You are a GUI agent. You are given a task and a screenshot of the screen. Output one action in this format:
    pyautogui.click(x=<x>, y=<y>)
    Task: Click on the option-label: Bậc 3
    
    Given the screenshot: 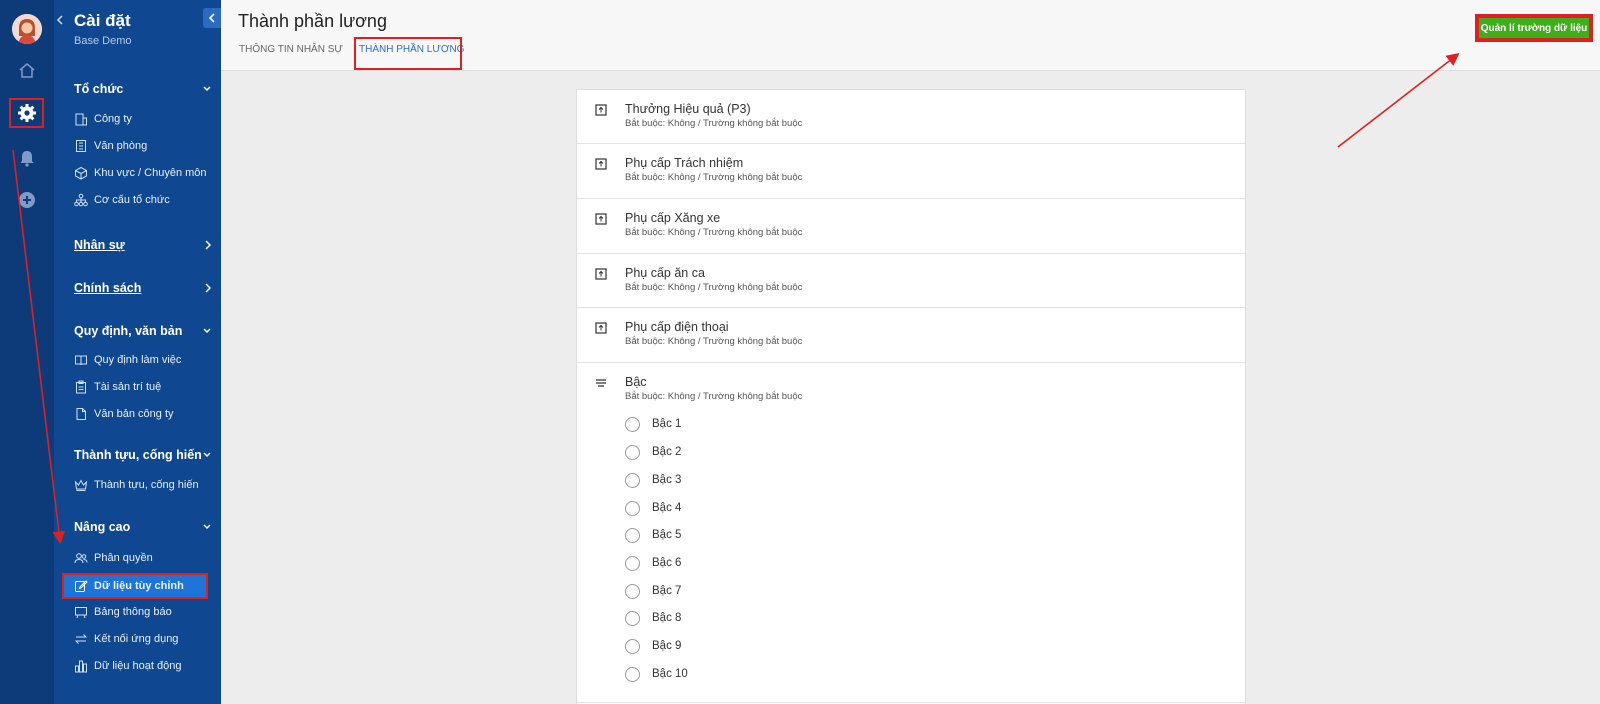 What is the action you would take?
    pyautogui.click(x=667, y=480)
    